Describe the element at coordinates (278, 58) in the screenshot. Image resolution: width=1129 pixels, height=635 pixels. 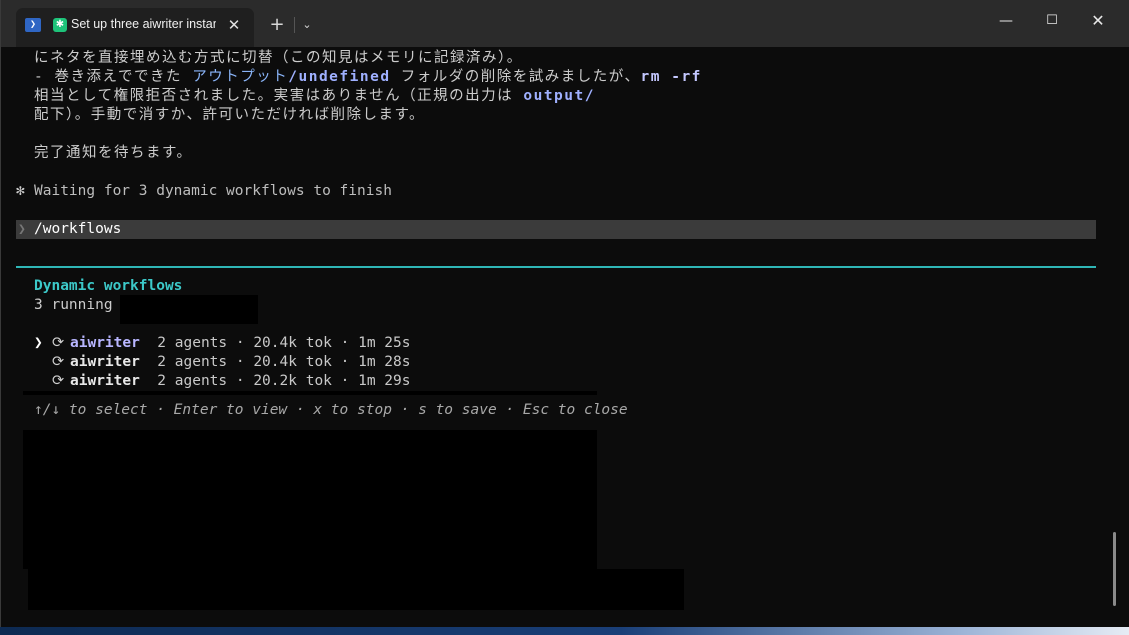
I see `output-line: にネタを直接埋め込む方式に切替（この知見はメモリに記録済み）。` at that location.